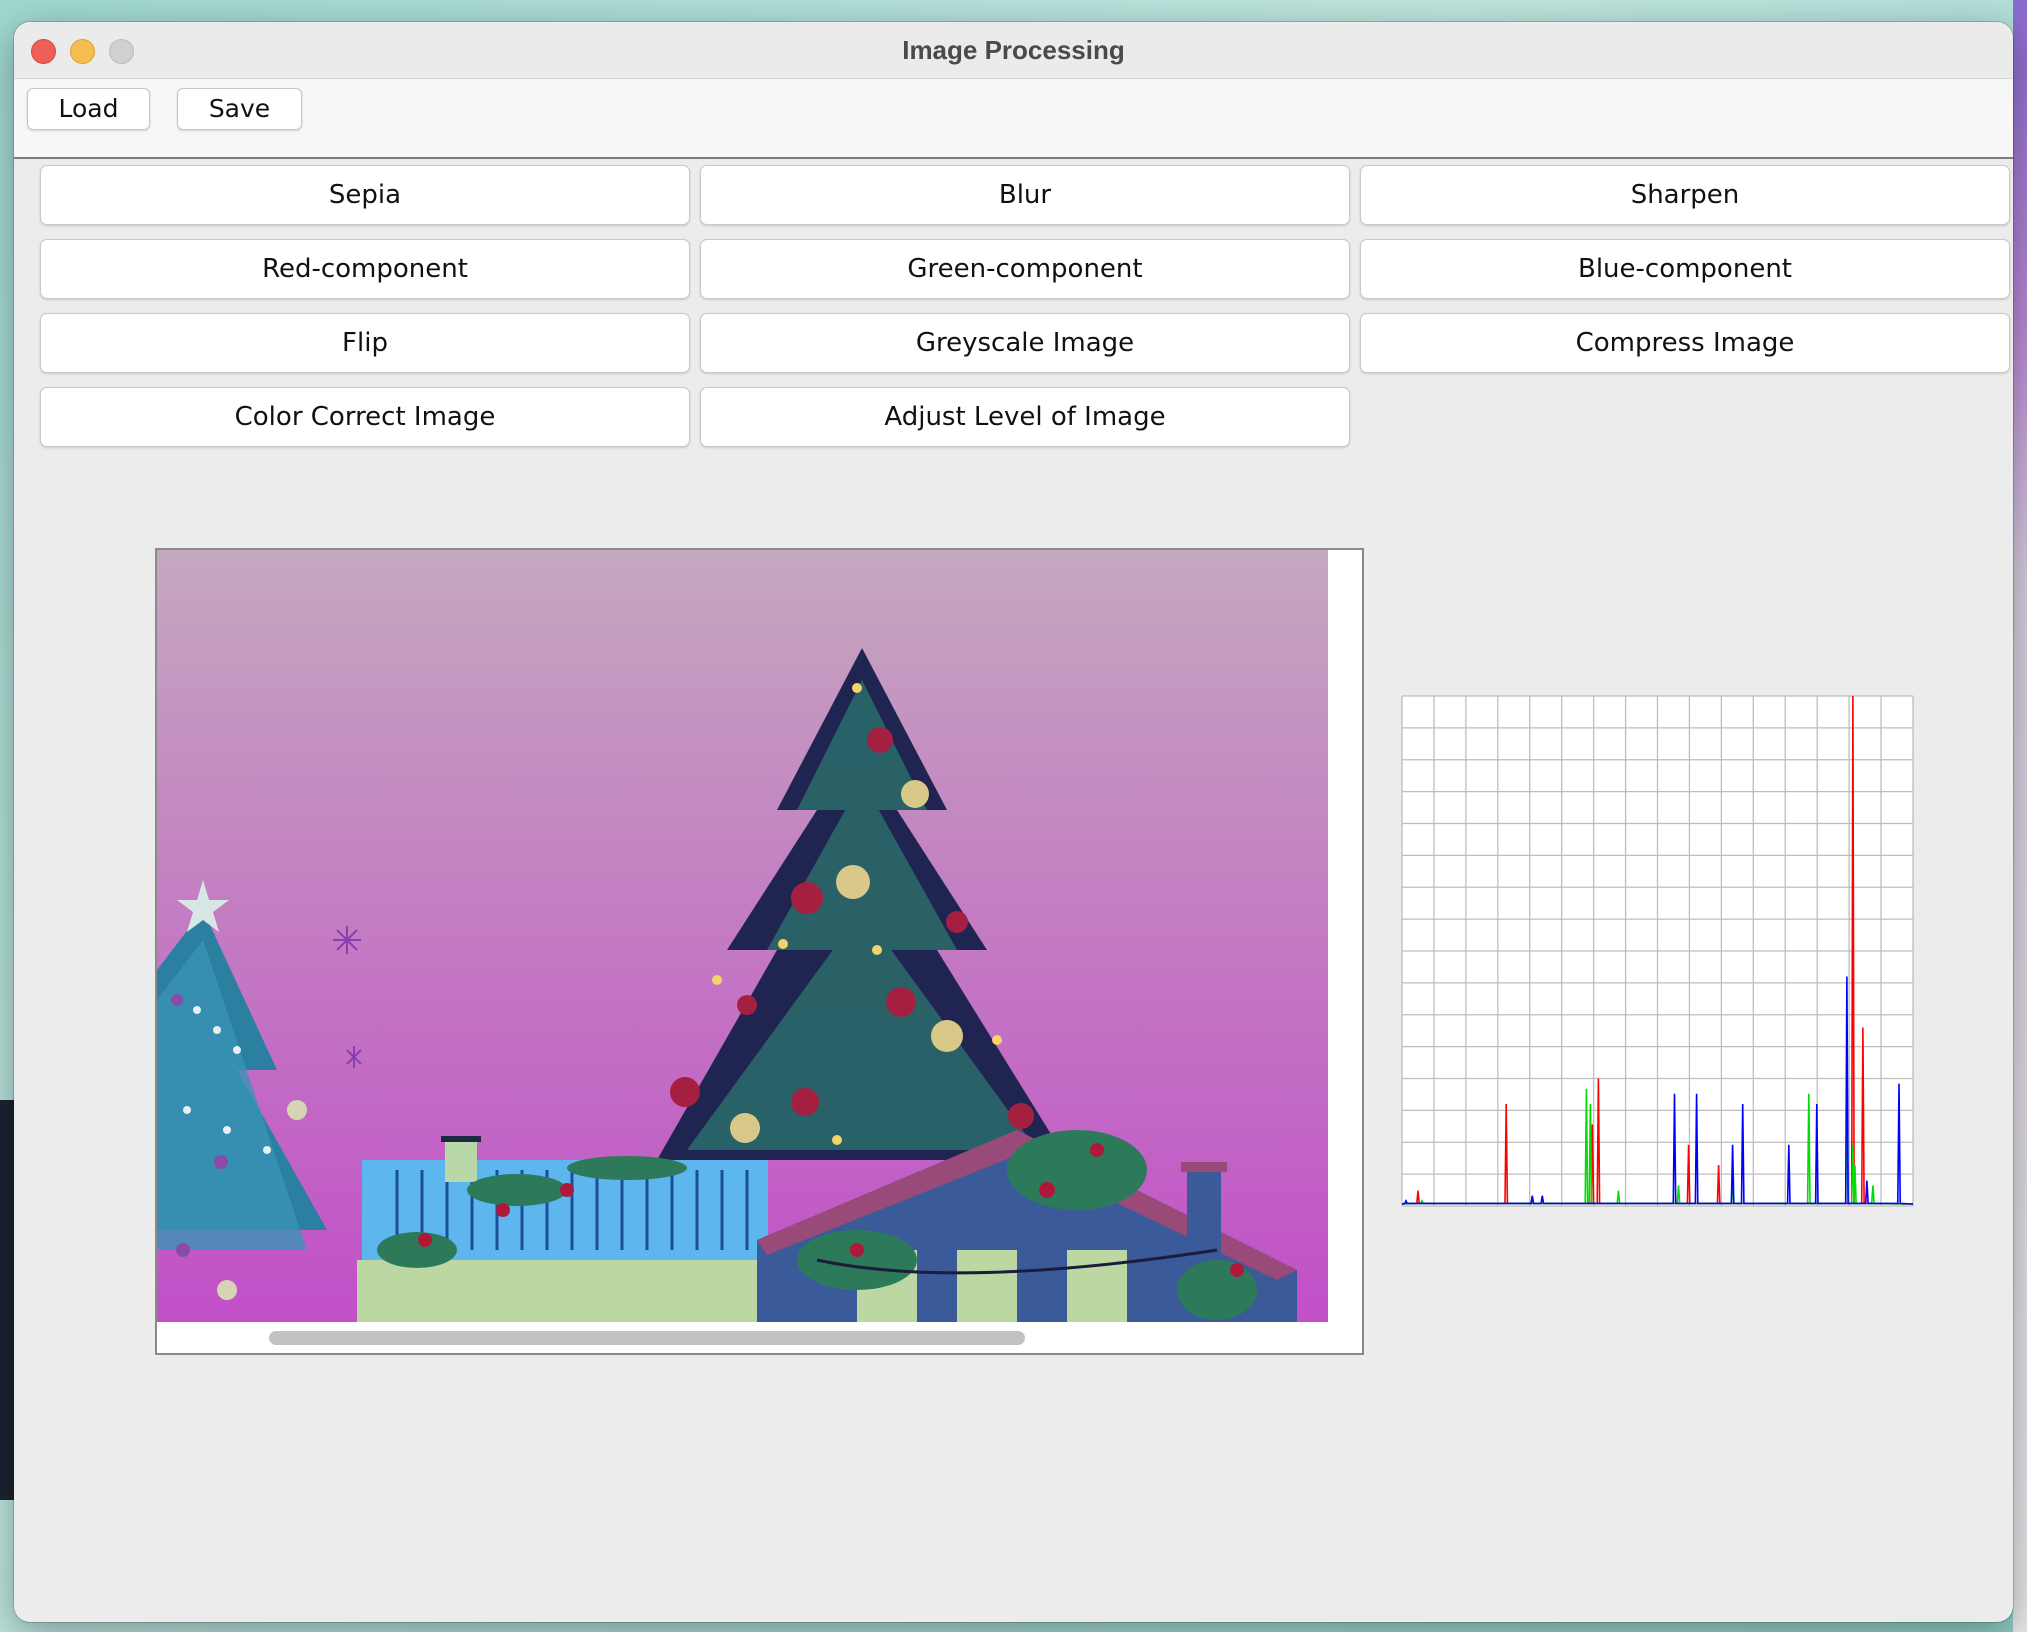 The height and width of the screenshot is (1632, 2027). Describe the element at coordinates (88, 109) in the screenshot. I see `load-button: Load` at that location.